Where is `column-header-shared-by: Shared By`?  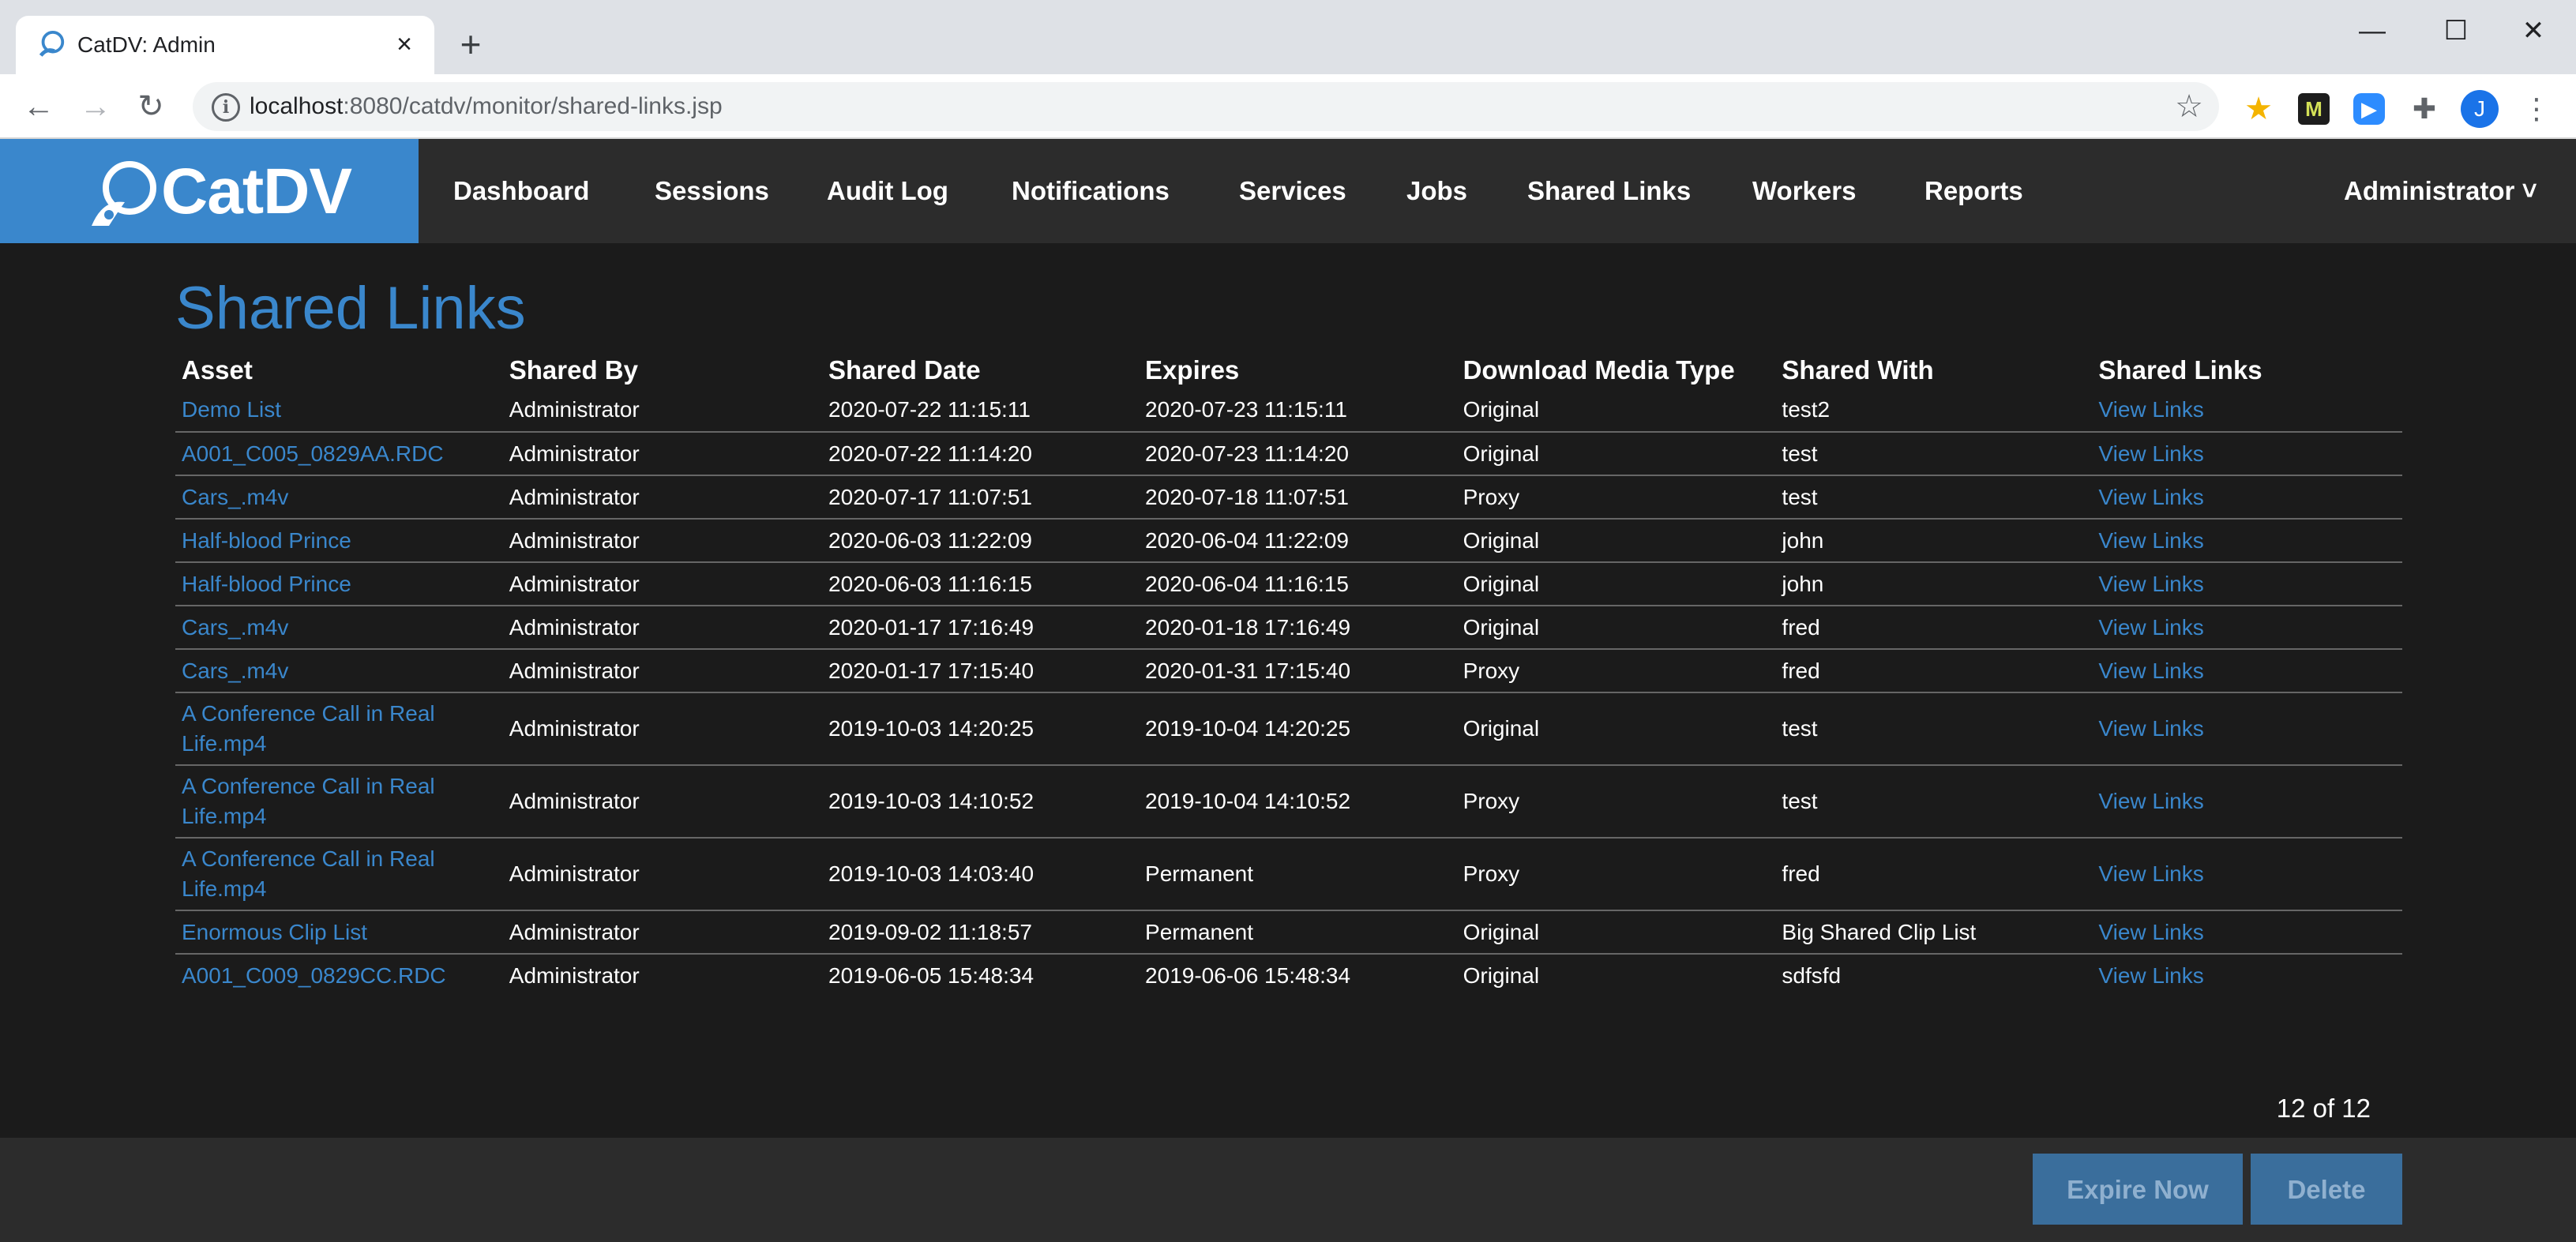 column-header-shared-by: Shared By is located at coordinates (662, 370).